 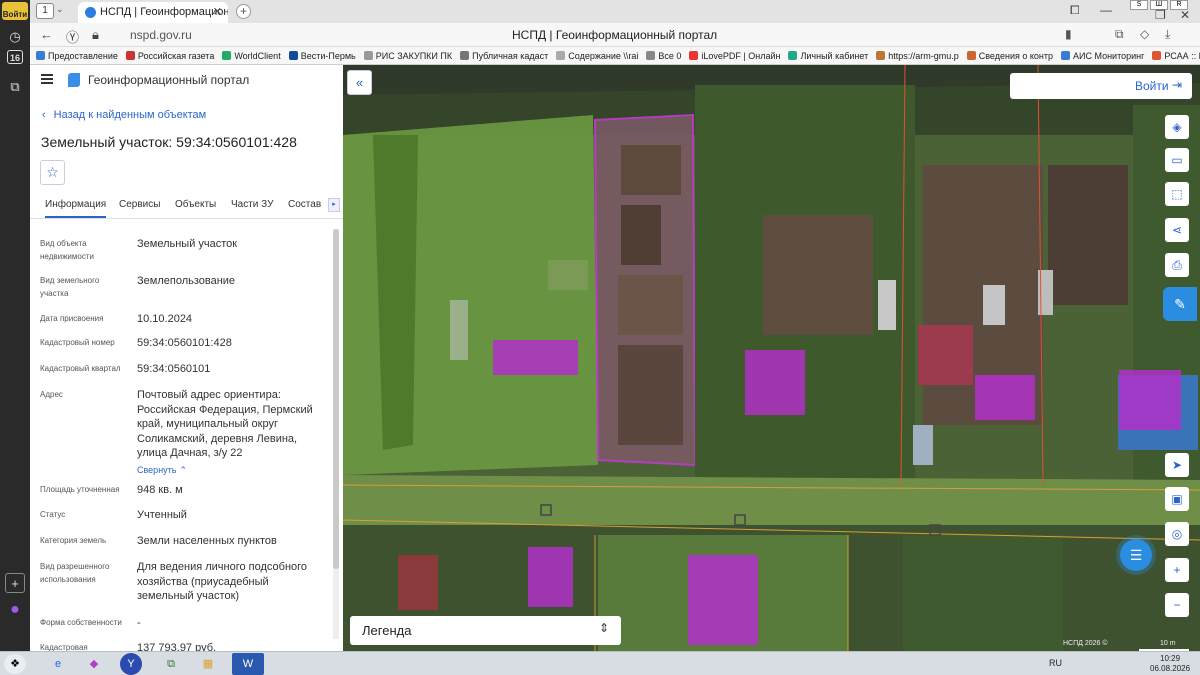 What do you see at coordinates (164, 12) in the screenshot?
I see `tab-title: НСПД | Геоинформационный портал` at bounding box center [164, 12].